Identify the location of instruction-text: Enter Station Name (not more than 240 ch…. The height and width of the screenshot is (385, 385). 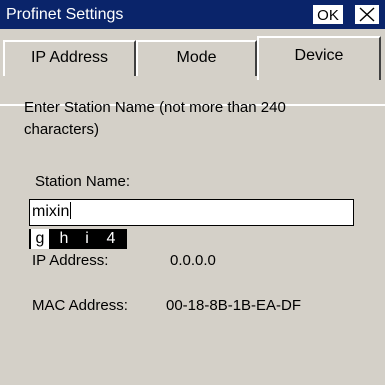
(155, 118).